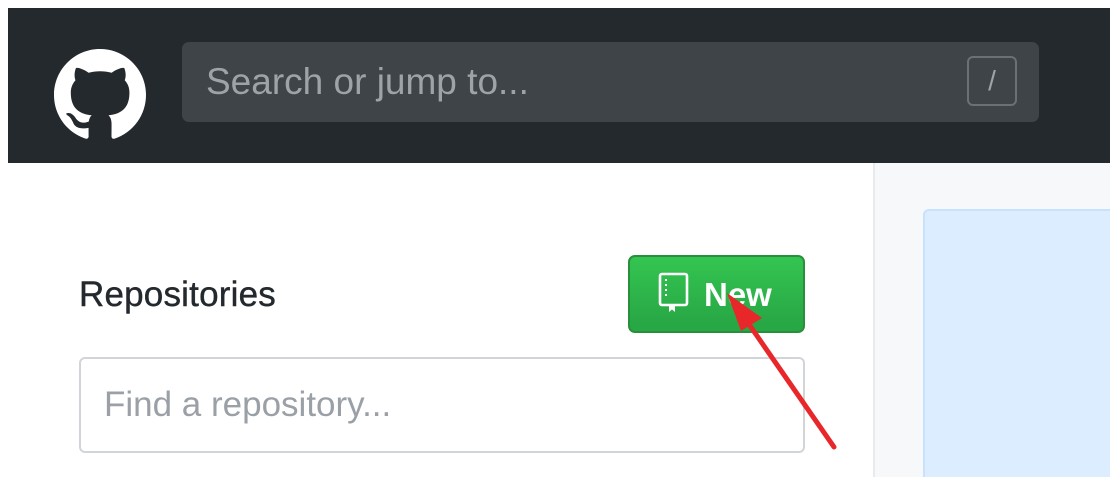  Describe the element at coordinates (738, 294) in the screenshot. I see `new-button-label: New` at that location.